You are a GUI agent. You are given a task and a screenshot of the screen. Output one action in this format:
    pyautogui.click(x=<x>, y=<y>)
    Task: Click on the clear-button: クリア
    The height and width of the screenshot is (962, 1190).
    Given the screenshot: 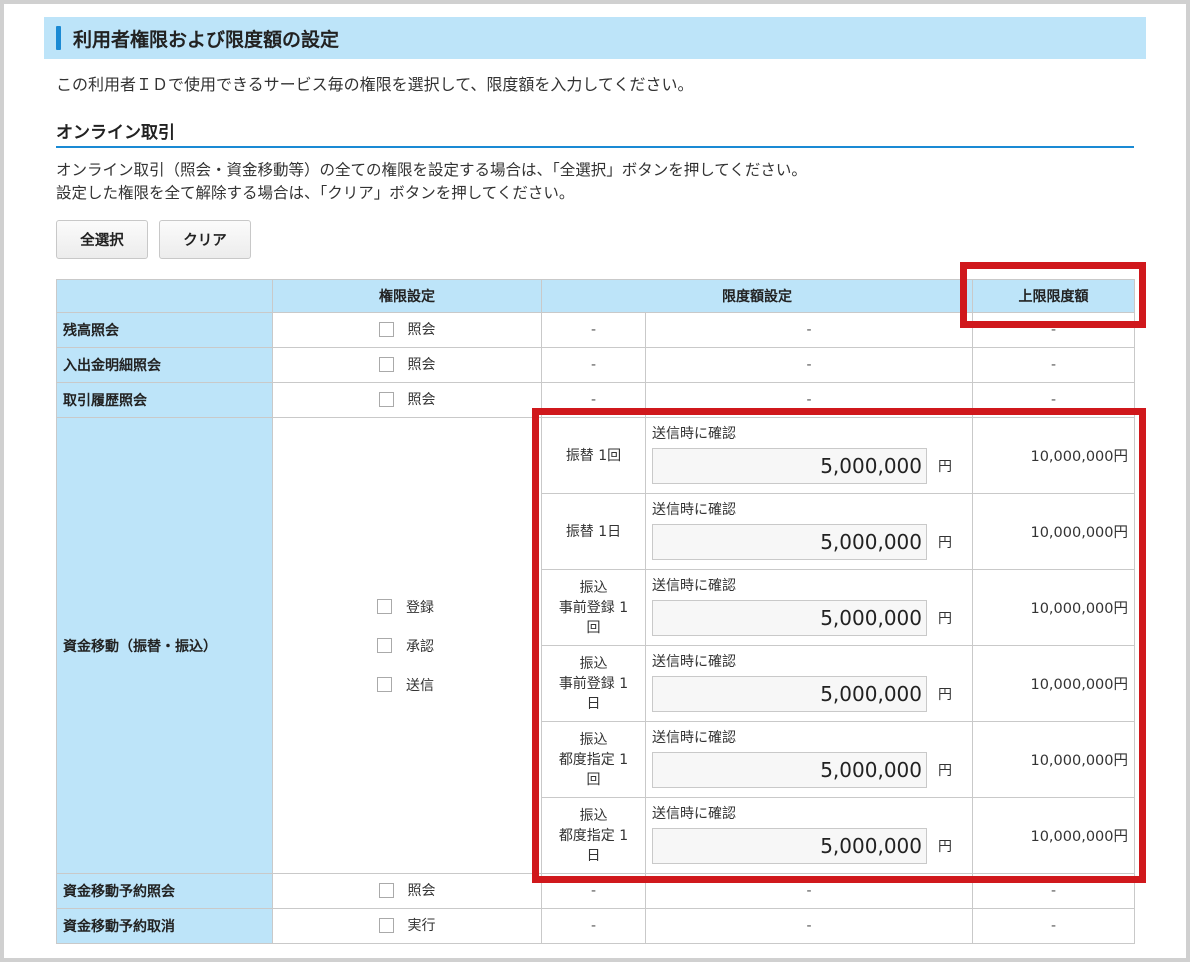 What is the action you would take?
    pyautogui.click(x=205, y=239)
    